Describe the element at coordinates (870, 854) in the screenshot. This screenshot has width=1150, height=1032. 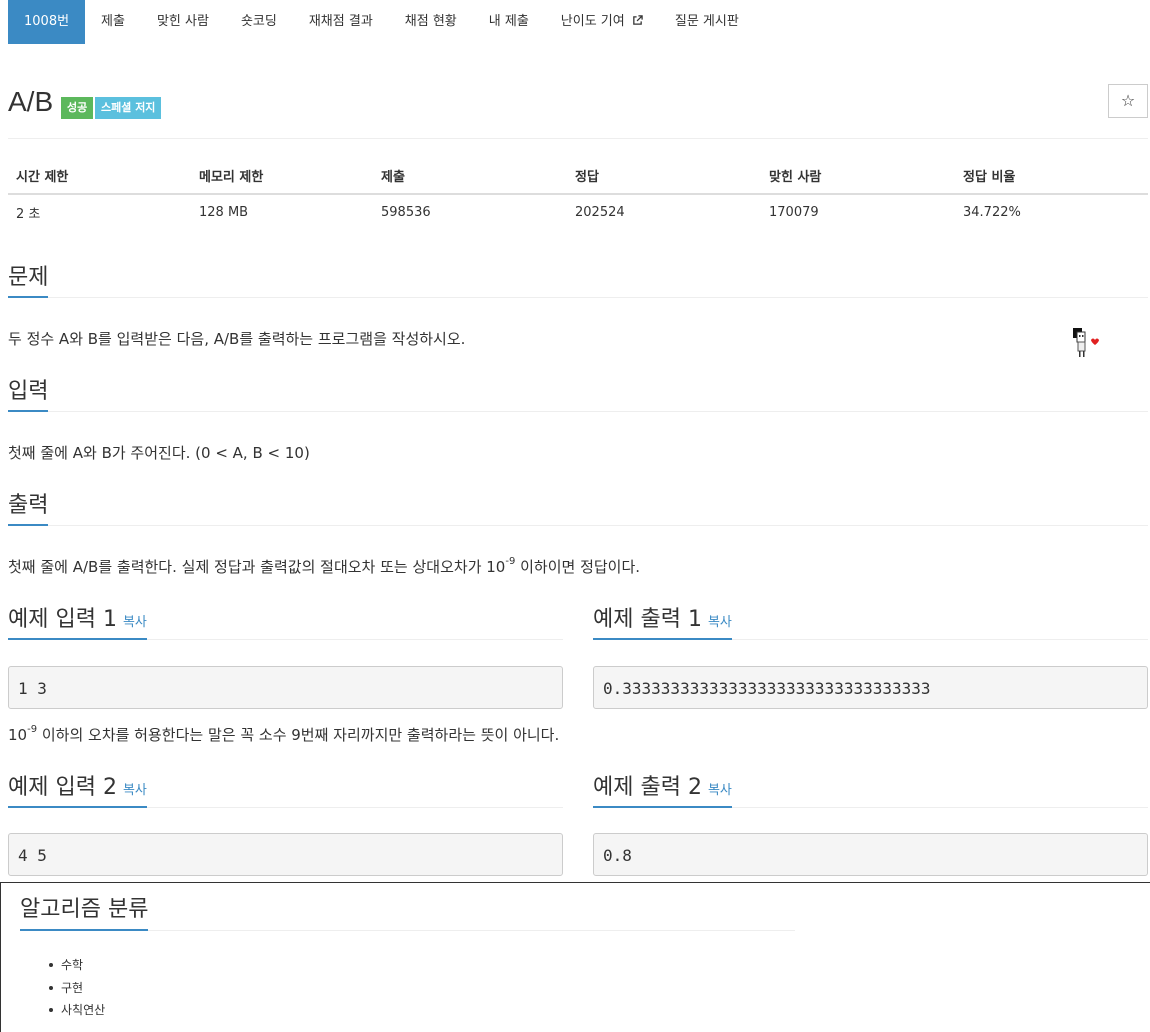
I see `sample-output-2: 0.8` at that location.